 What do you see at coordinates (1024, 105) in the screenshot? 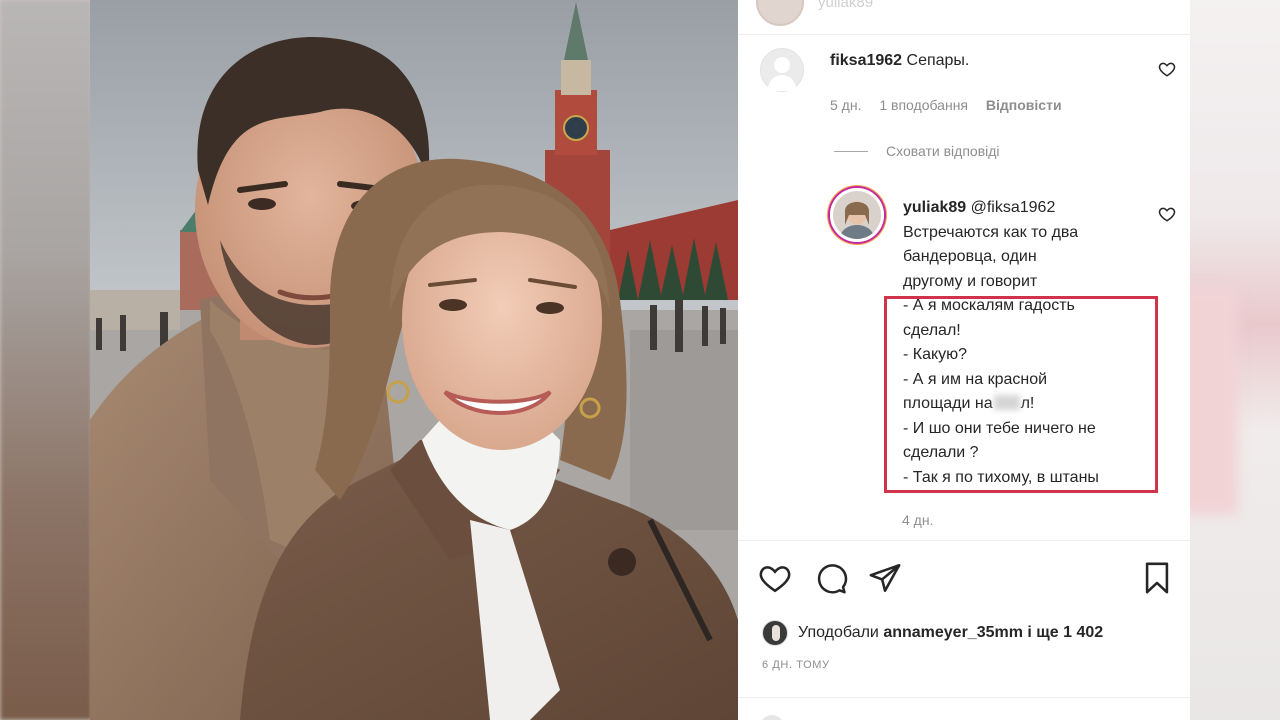
I see `reply-button: Відповісти` at bounding box center [1024, 105].